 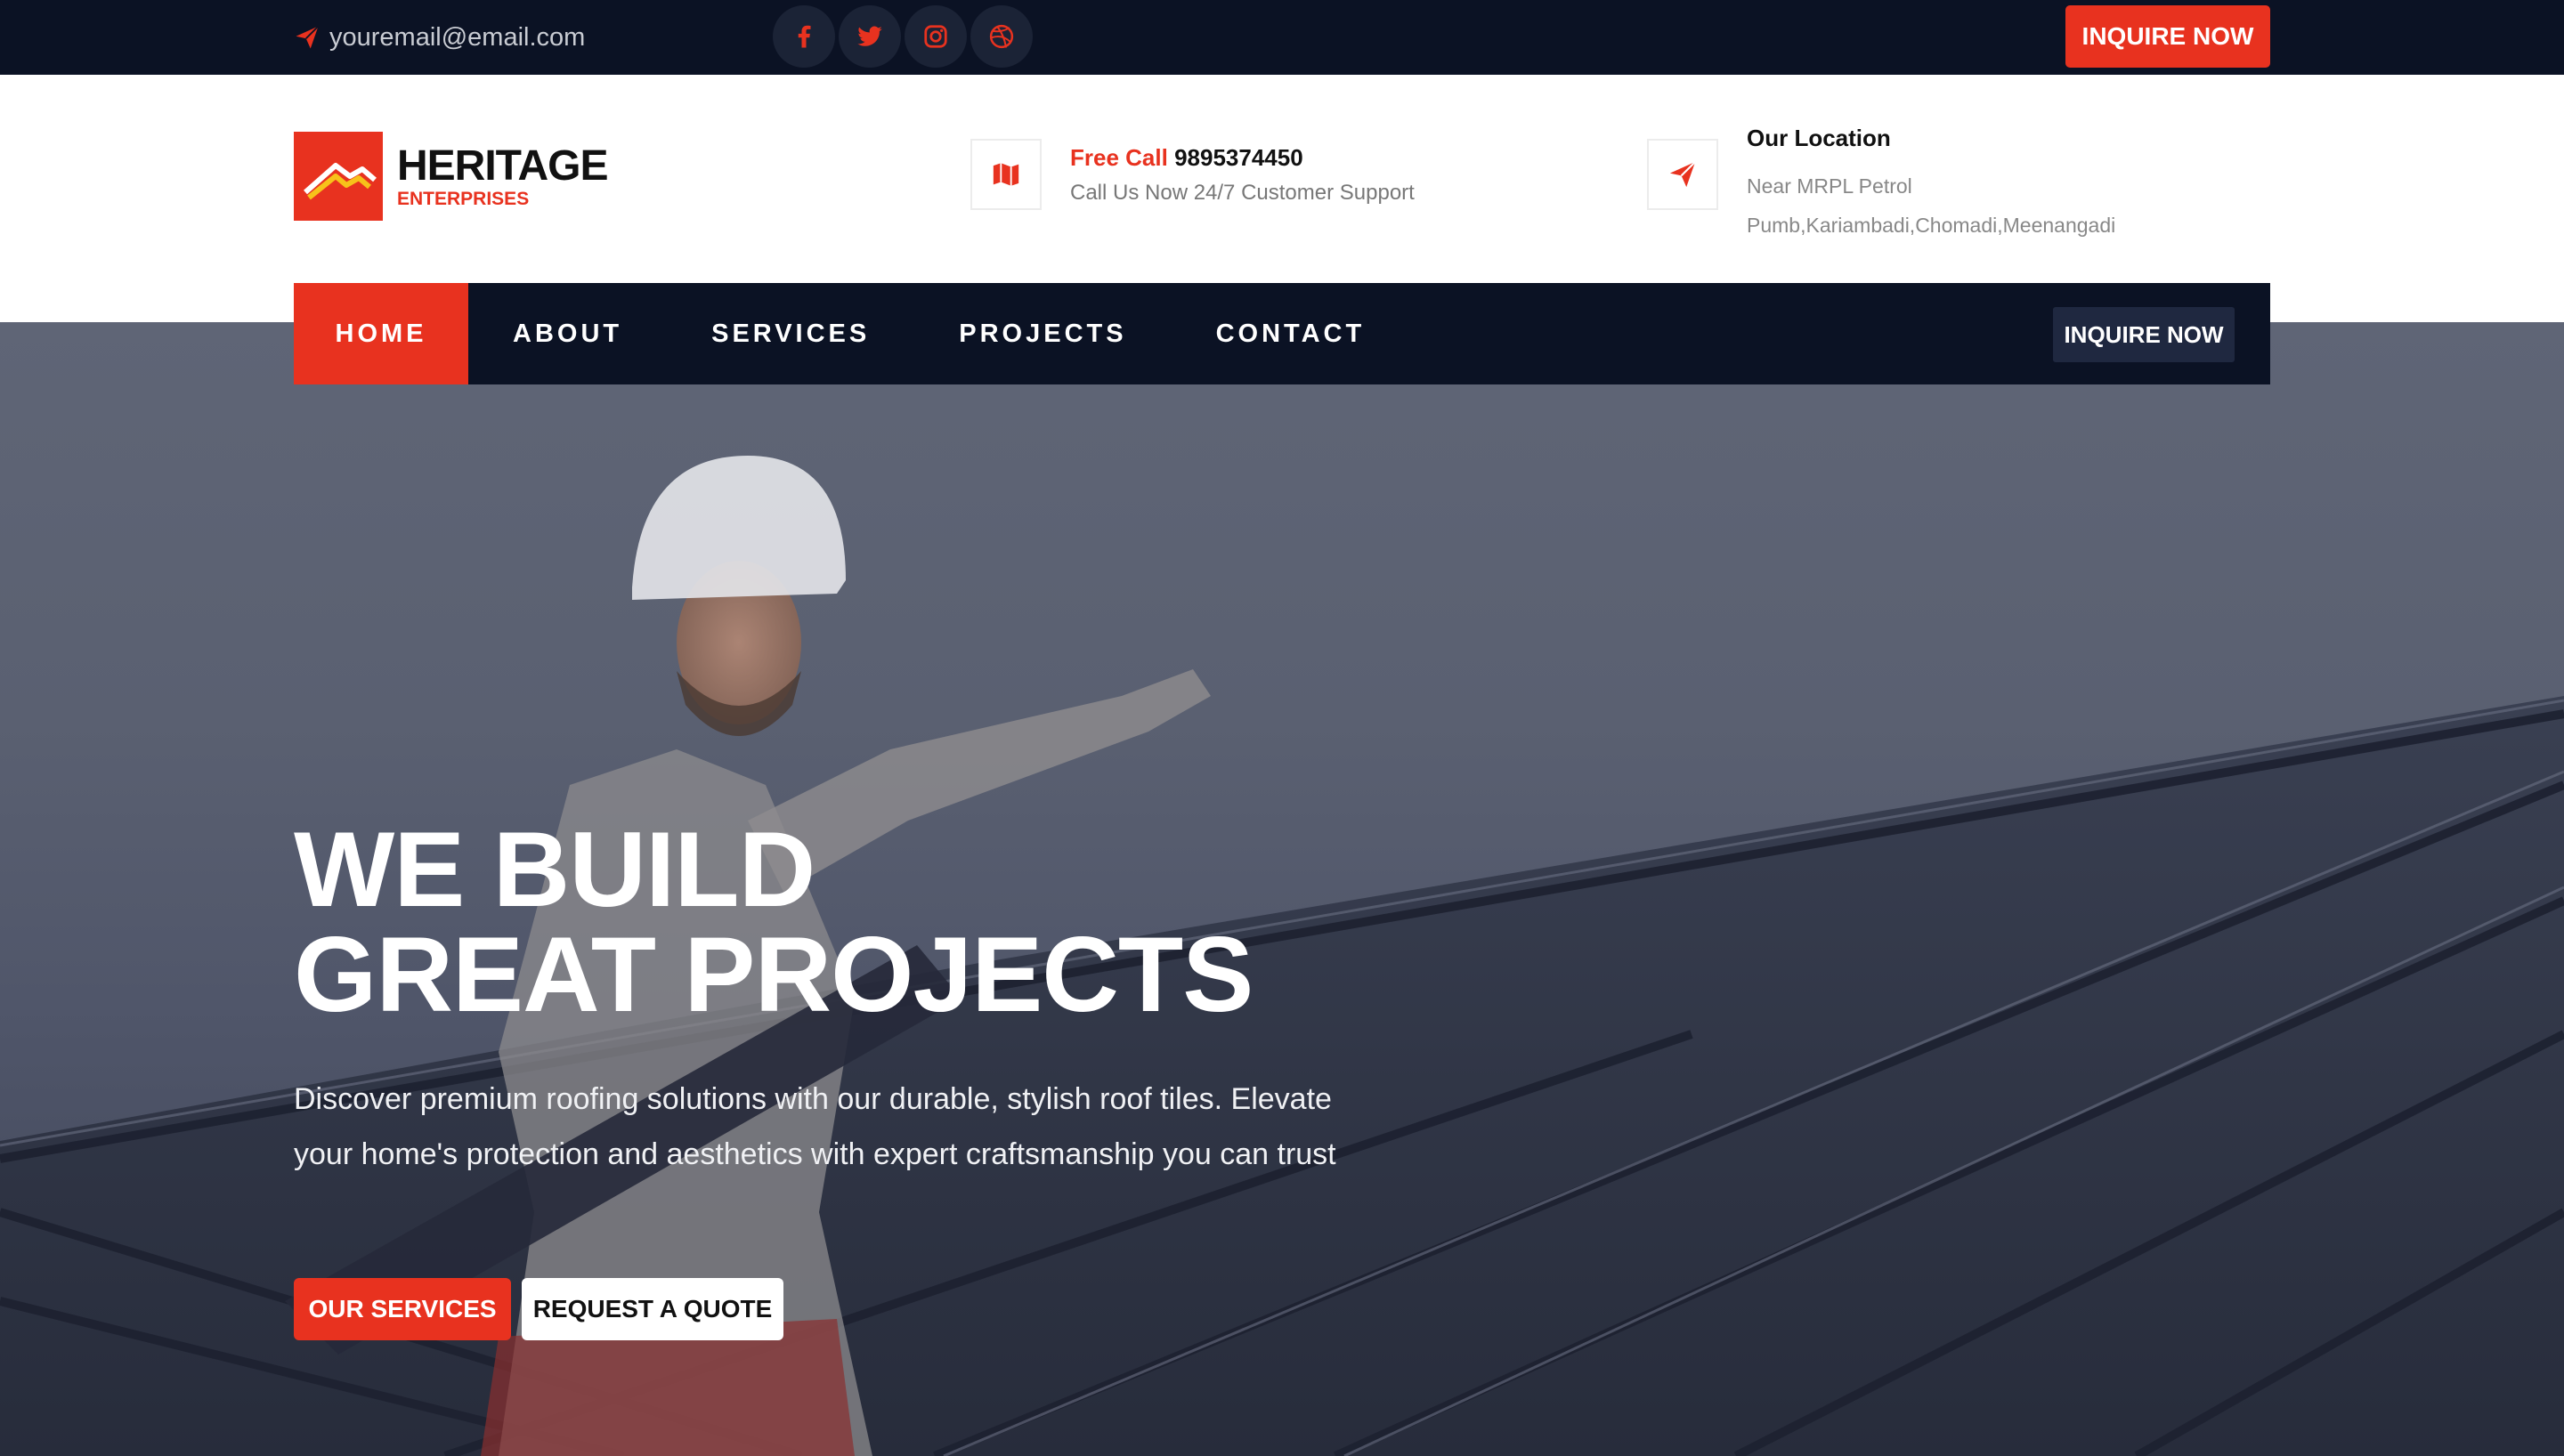 I want to click on hero-title-line-1: WE BUILD, so click(x=554, y=869).